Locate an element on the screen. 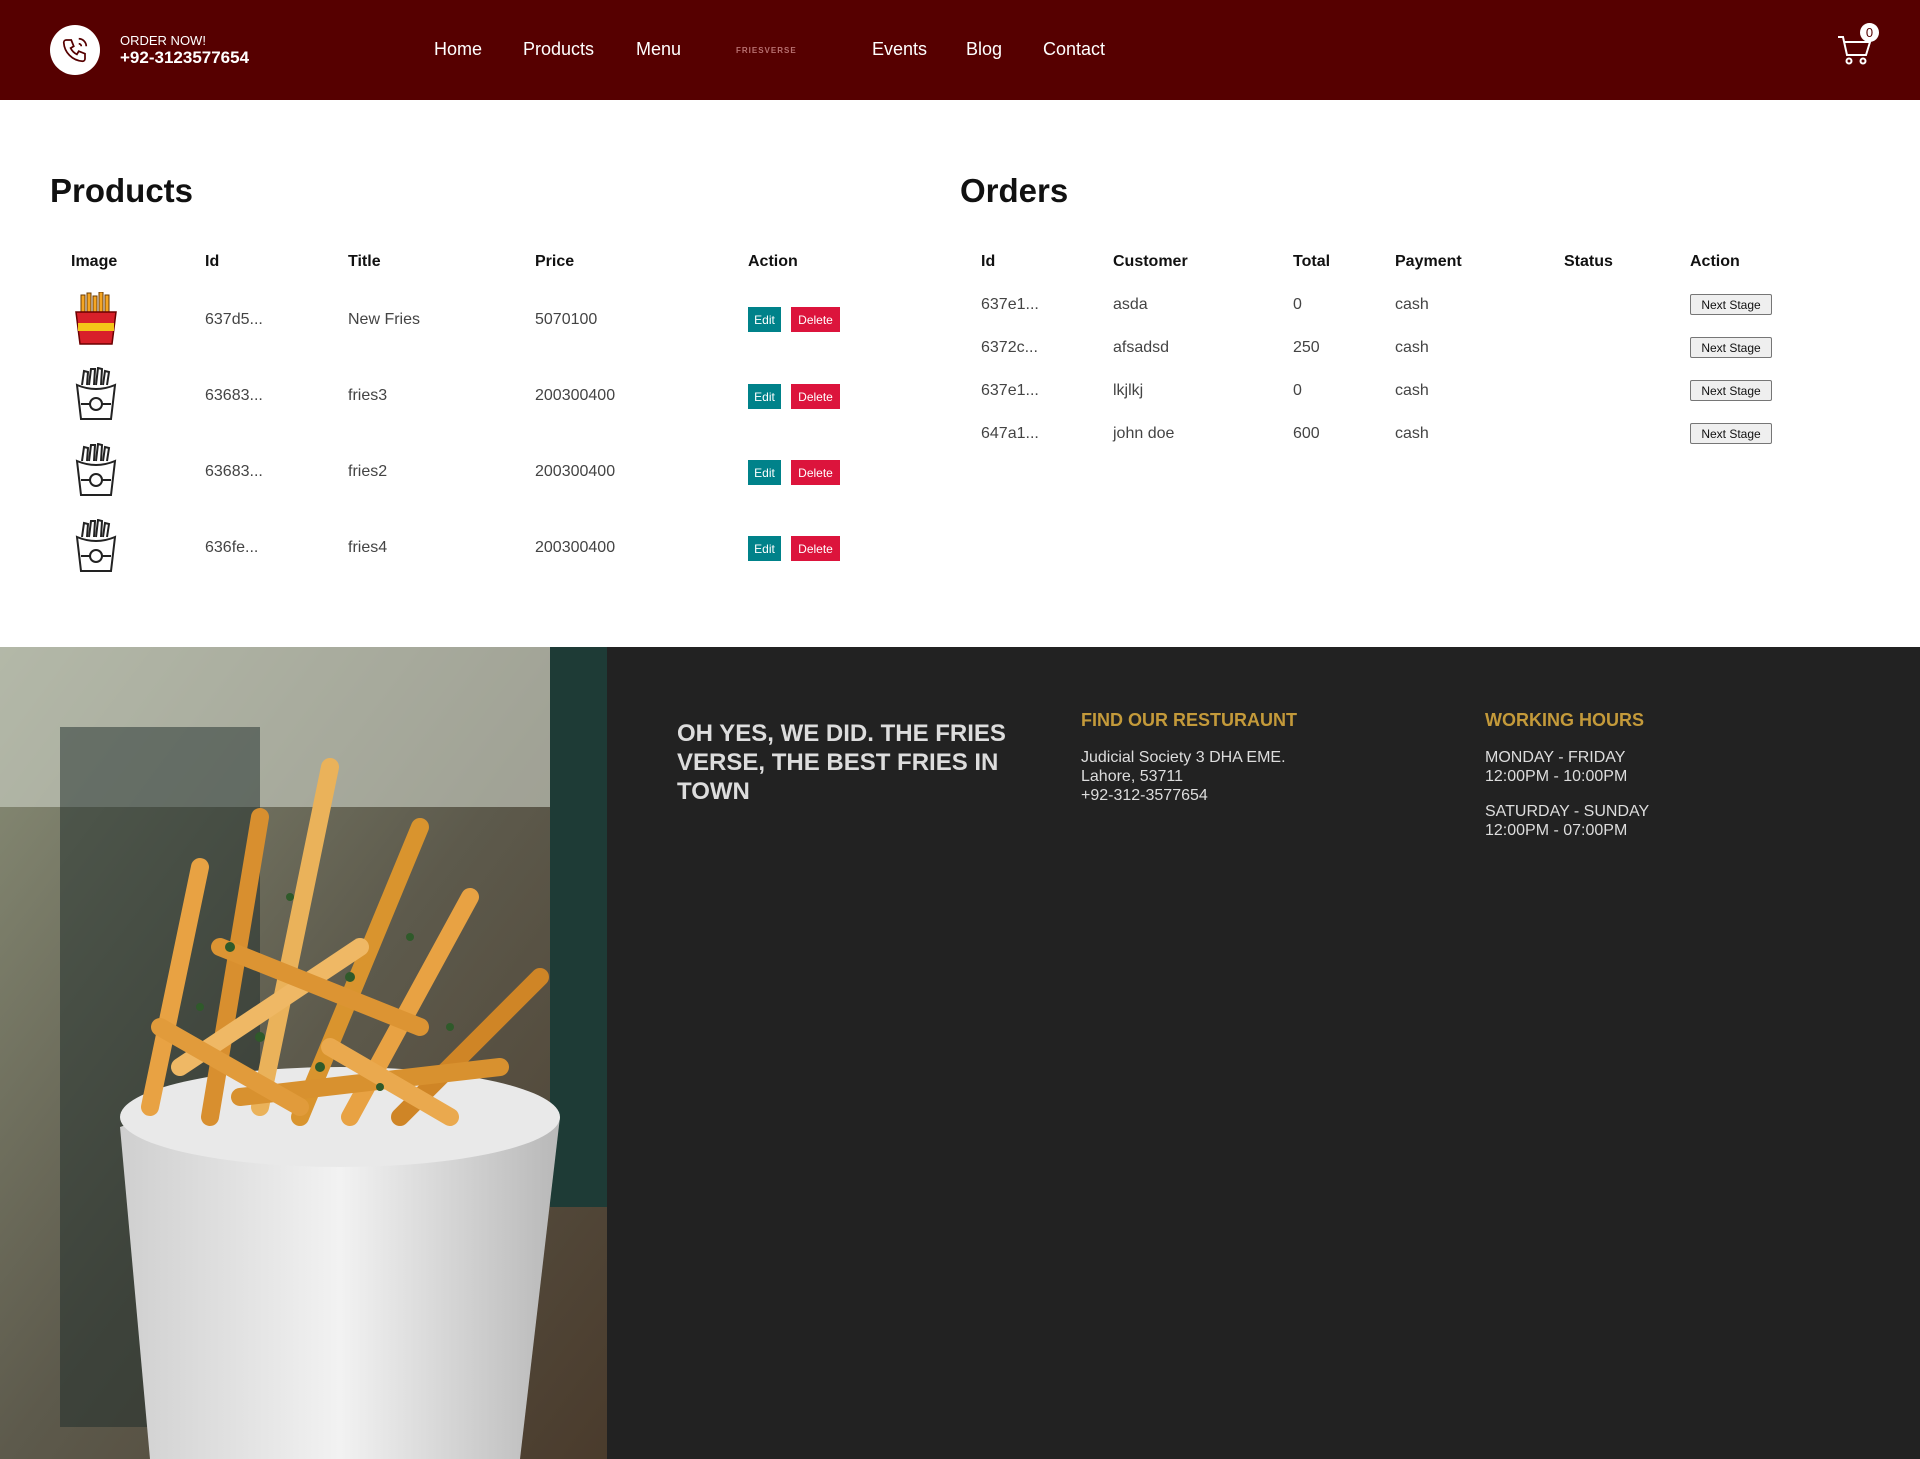 The width and height of the screenshot is (1920, 1459). phone-button is located at coordinates (75, 50).